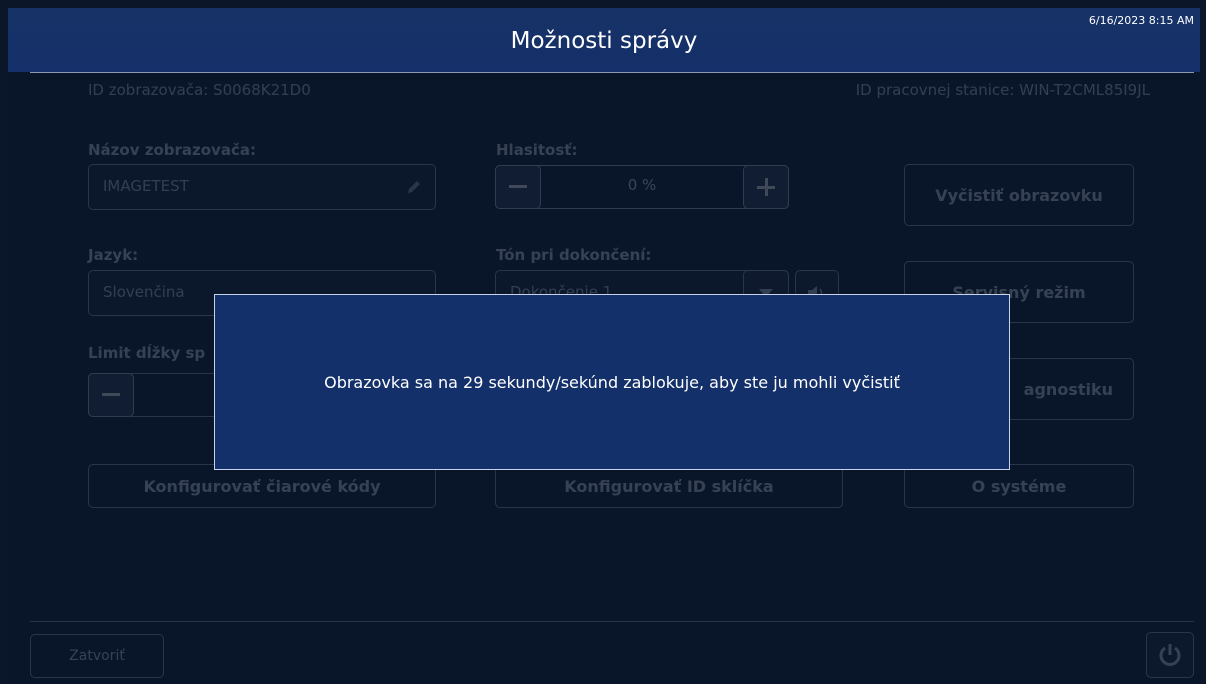 The image size is (1206, 684). What do you see at coordinates (642, 187) in the screenshot?
I see `volume-stepper: 0 %` at bounding box center [642, 187].